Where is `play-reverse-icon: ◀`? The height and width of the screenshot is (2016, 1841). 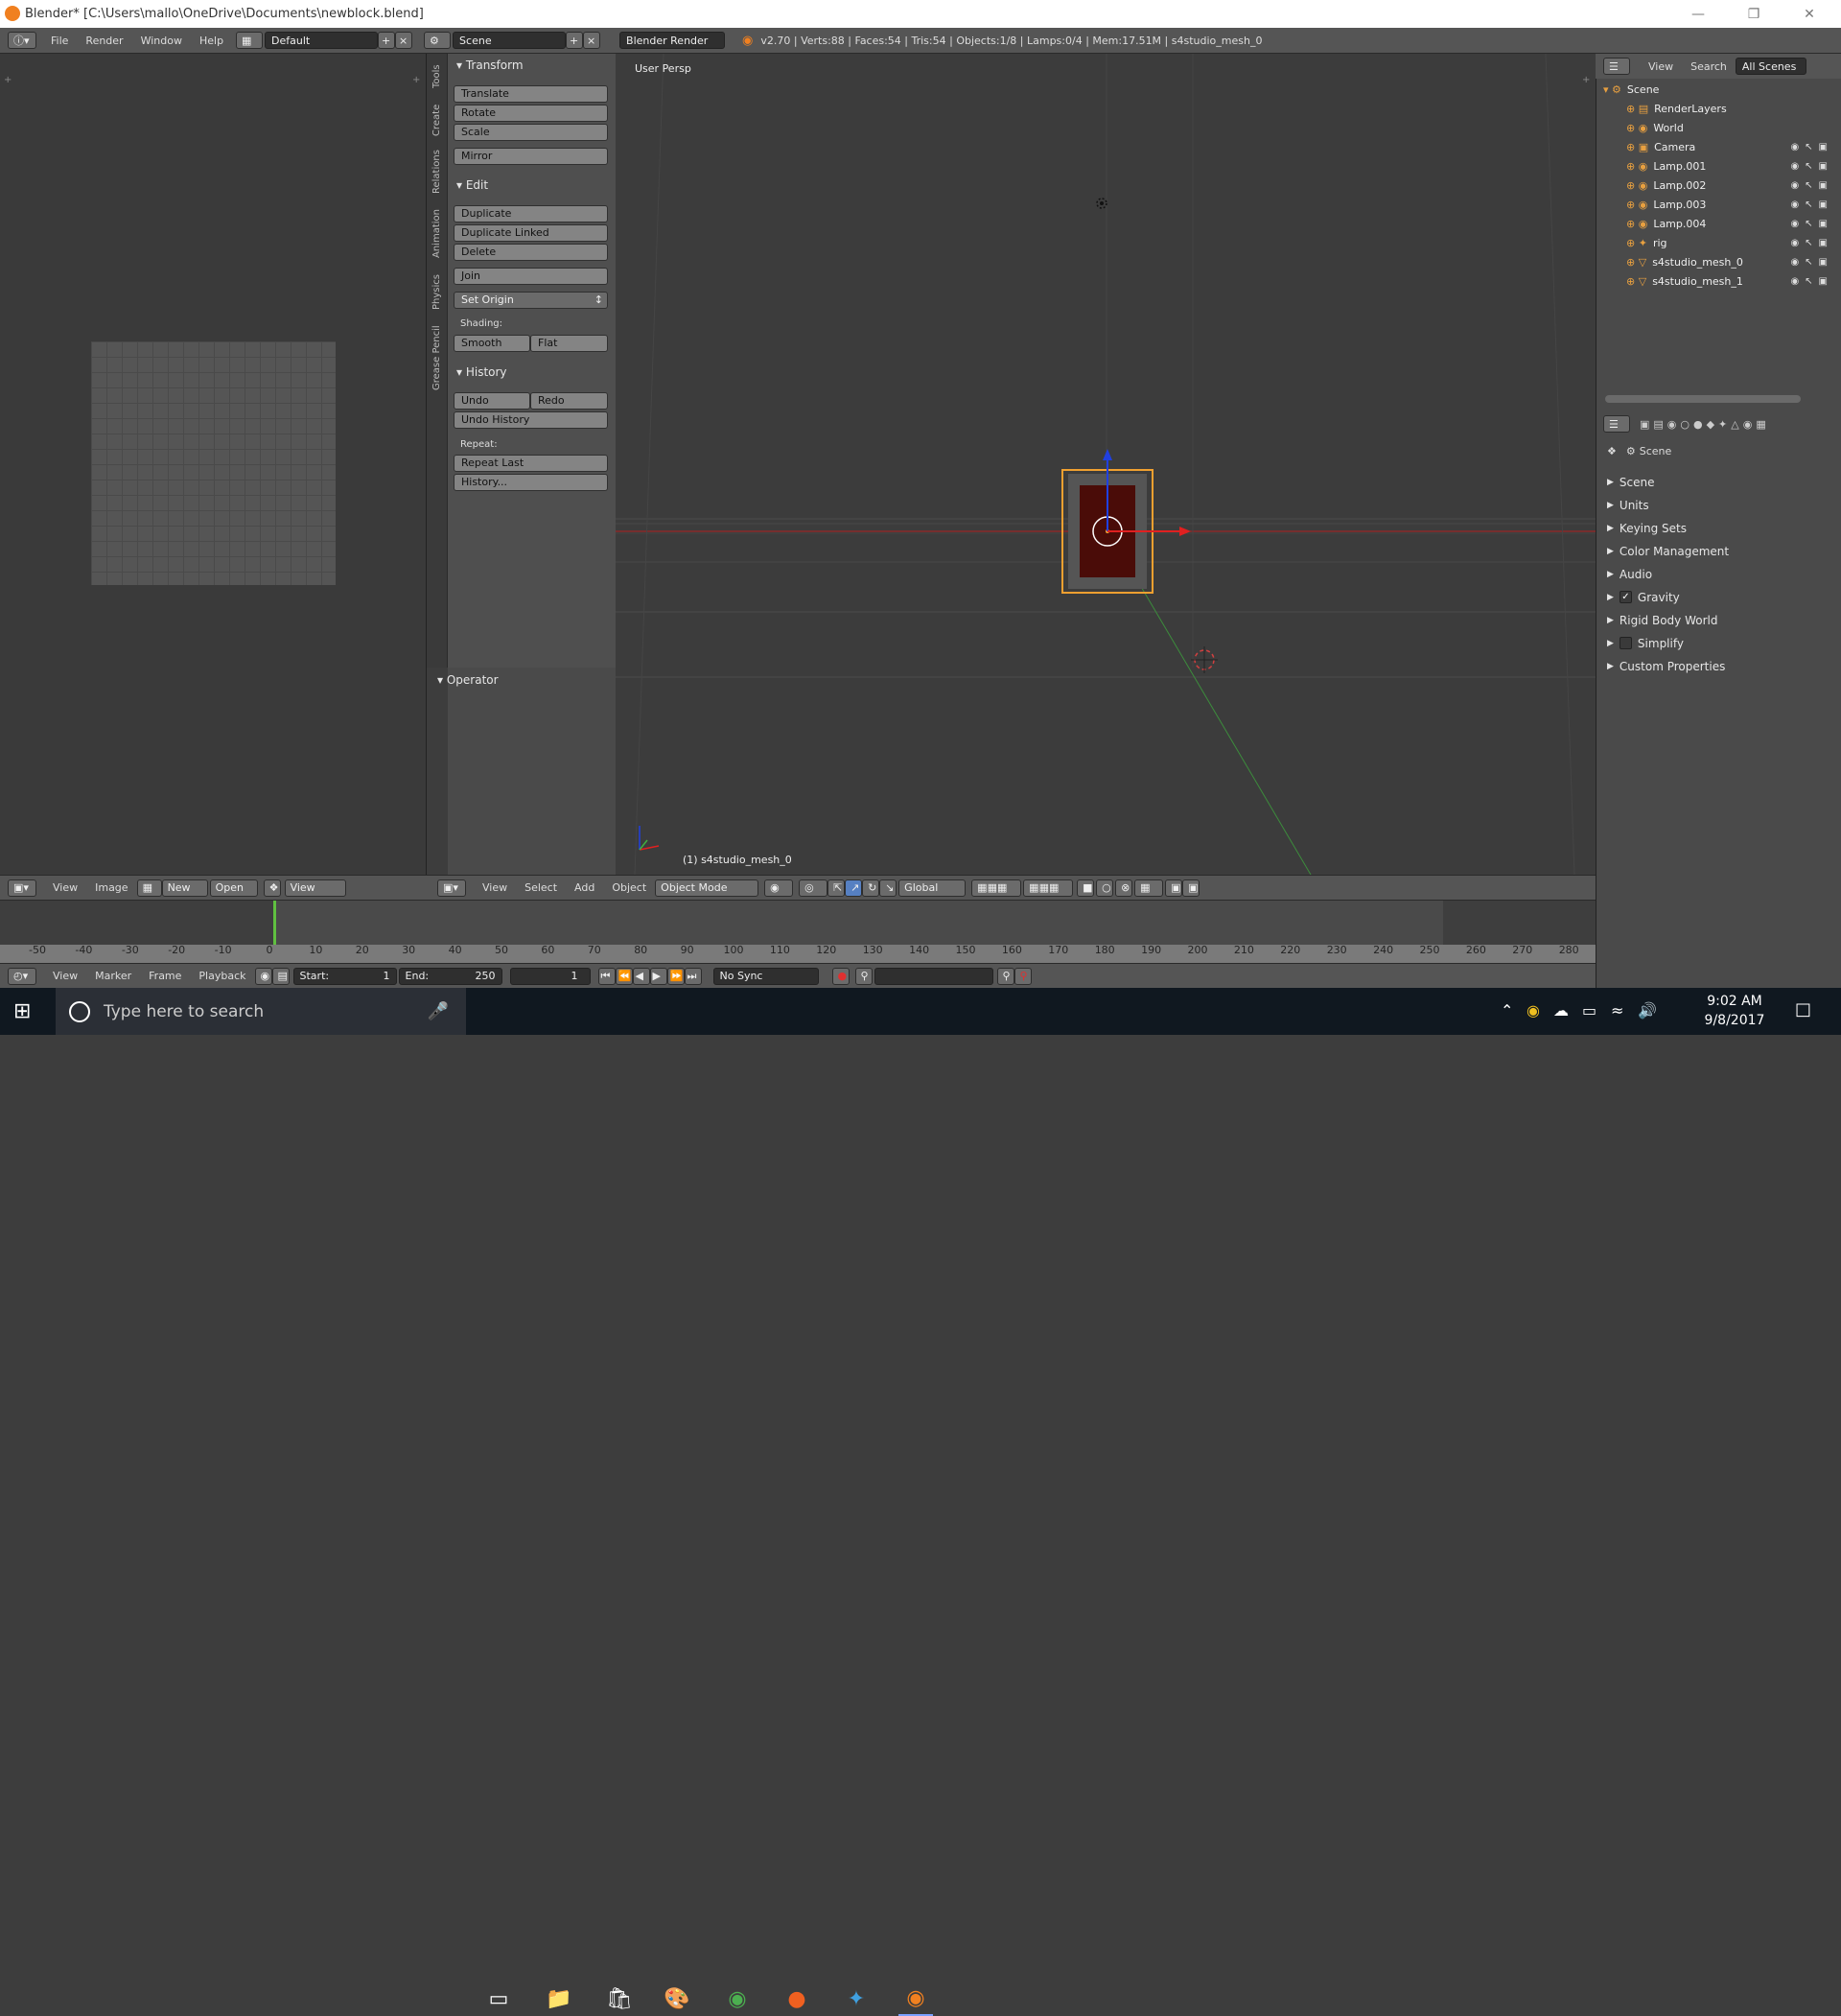
play-reverse-icon: ◀ is located at coordinates (641, 976).